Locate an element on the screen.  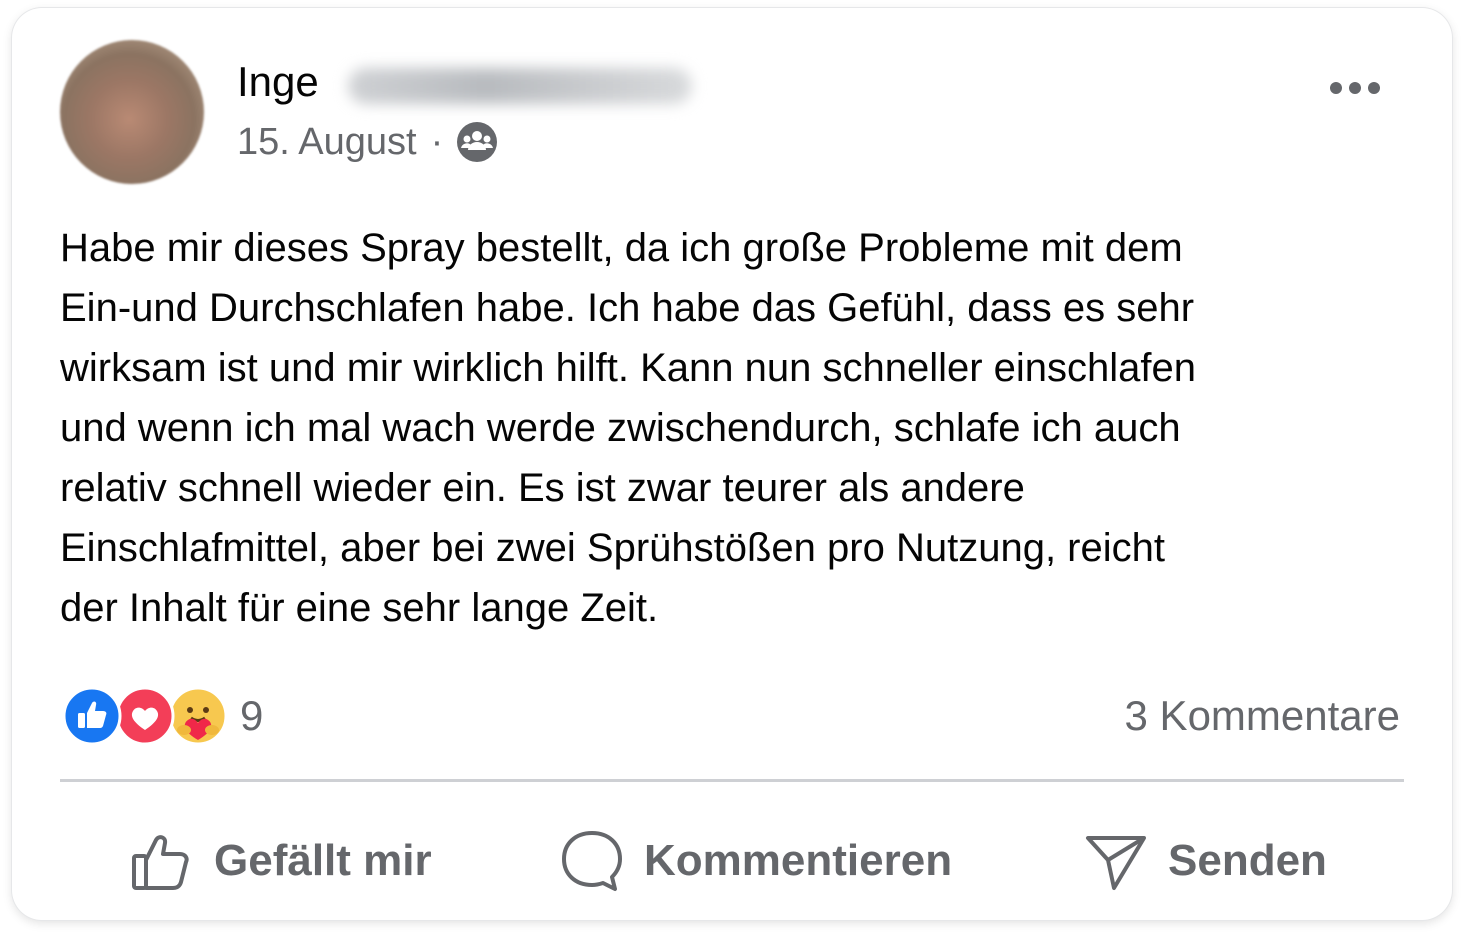
like-icon is located at coordinates (92, 716).